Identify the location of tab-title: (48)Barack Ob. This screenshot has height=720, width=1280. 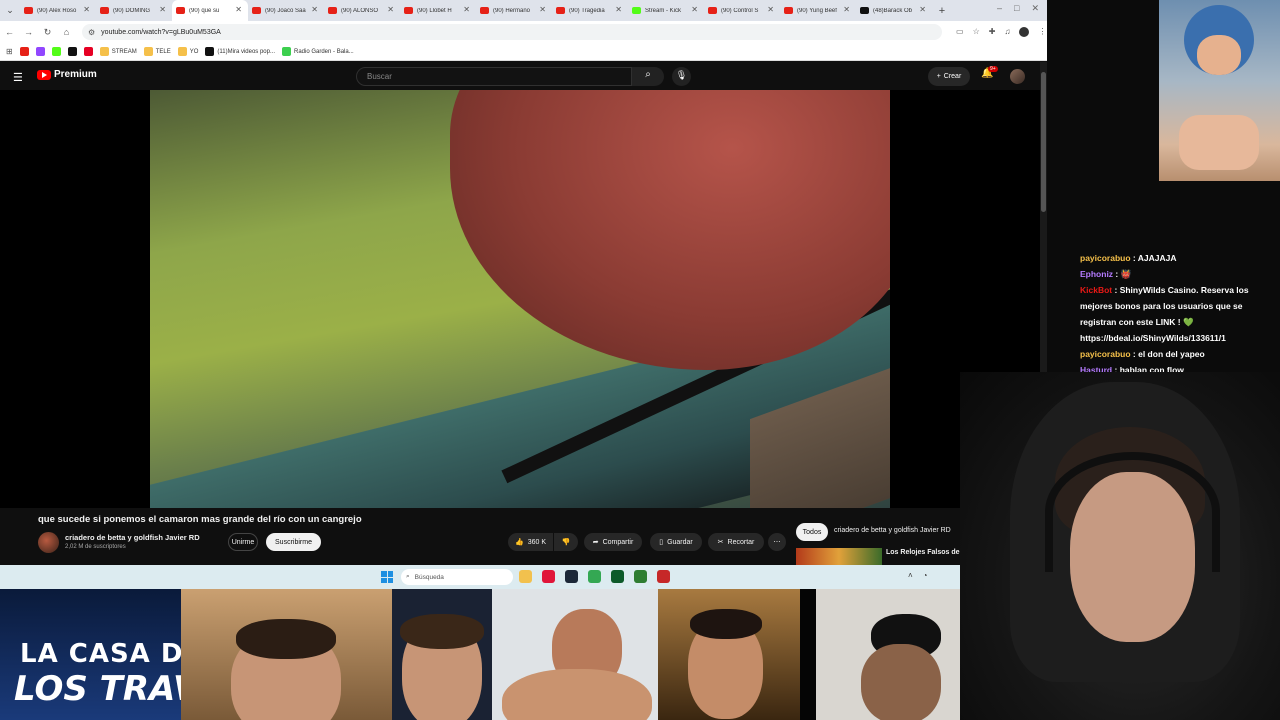
(893, 10).